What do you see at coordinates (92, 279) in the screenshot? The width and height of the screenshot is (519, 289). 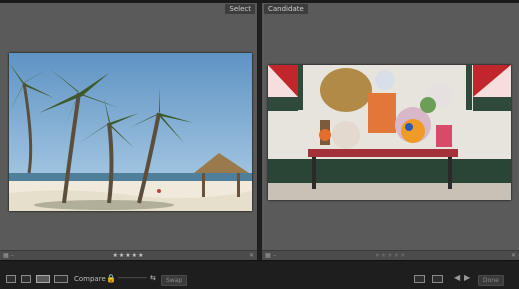 I see `compare-label: Compare :` at bounding box center [92, 279].